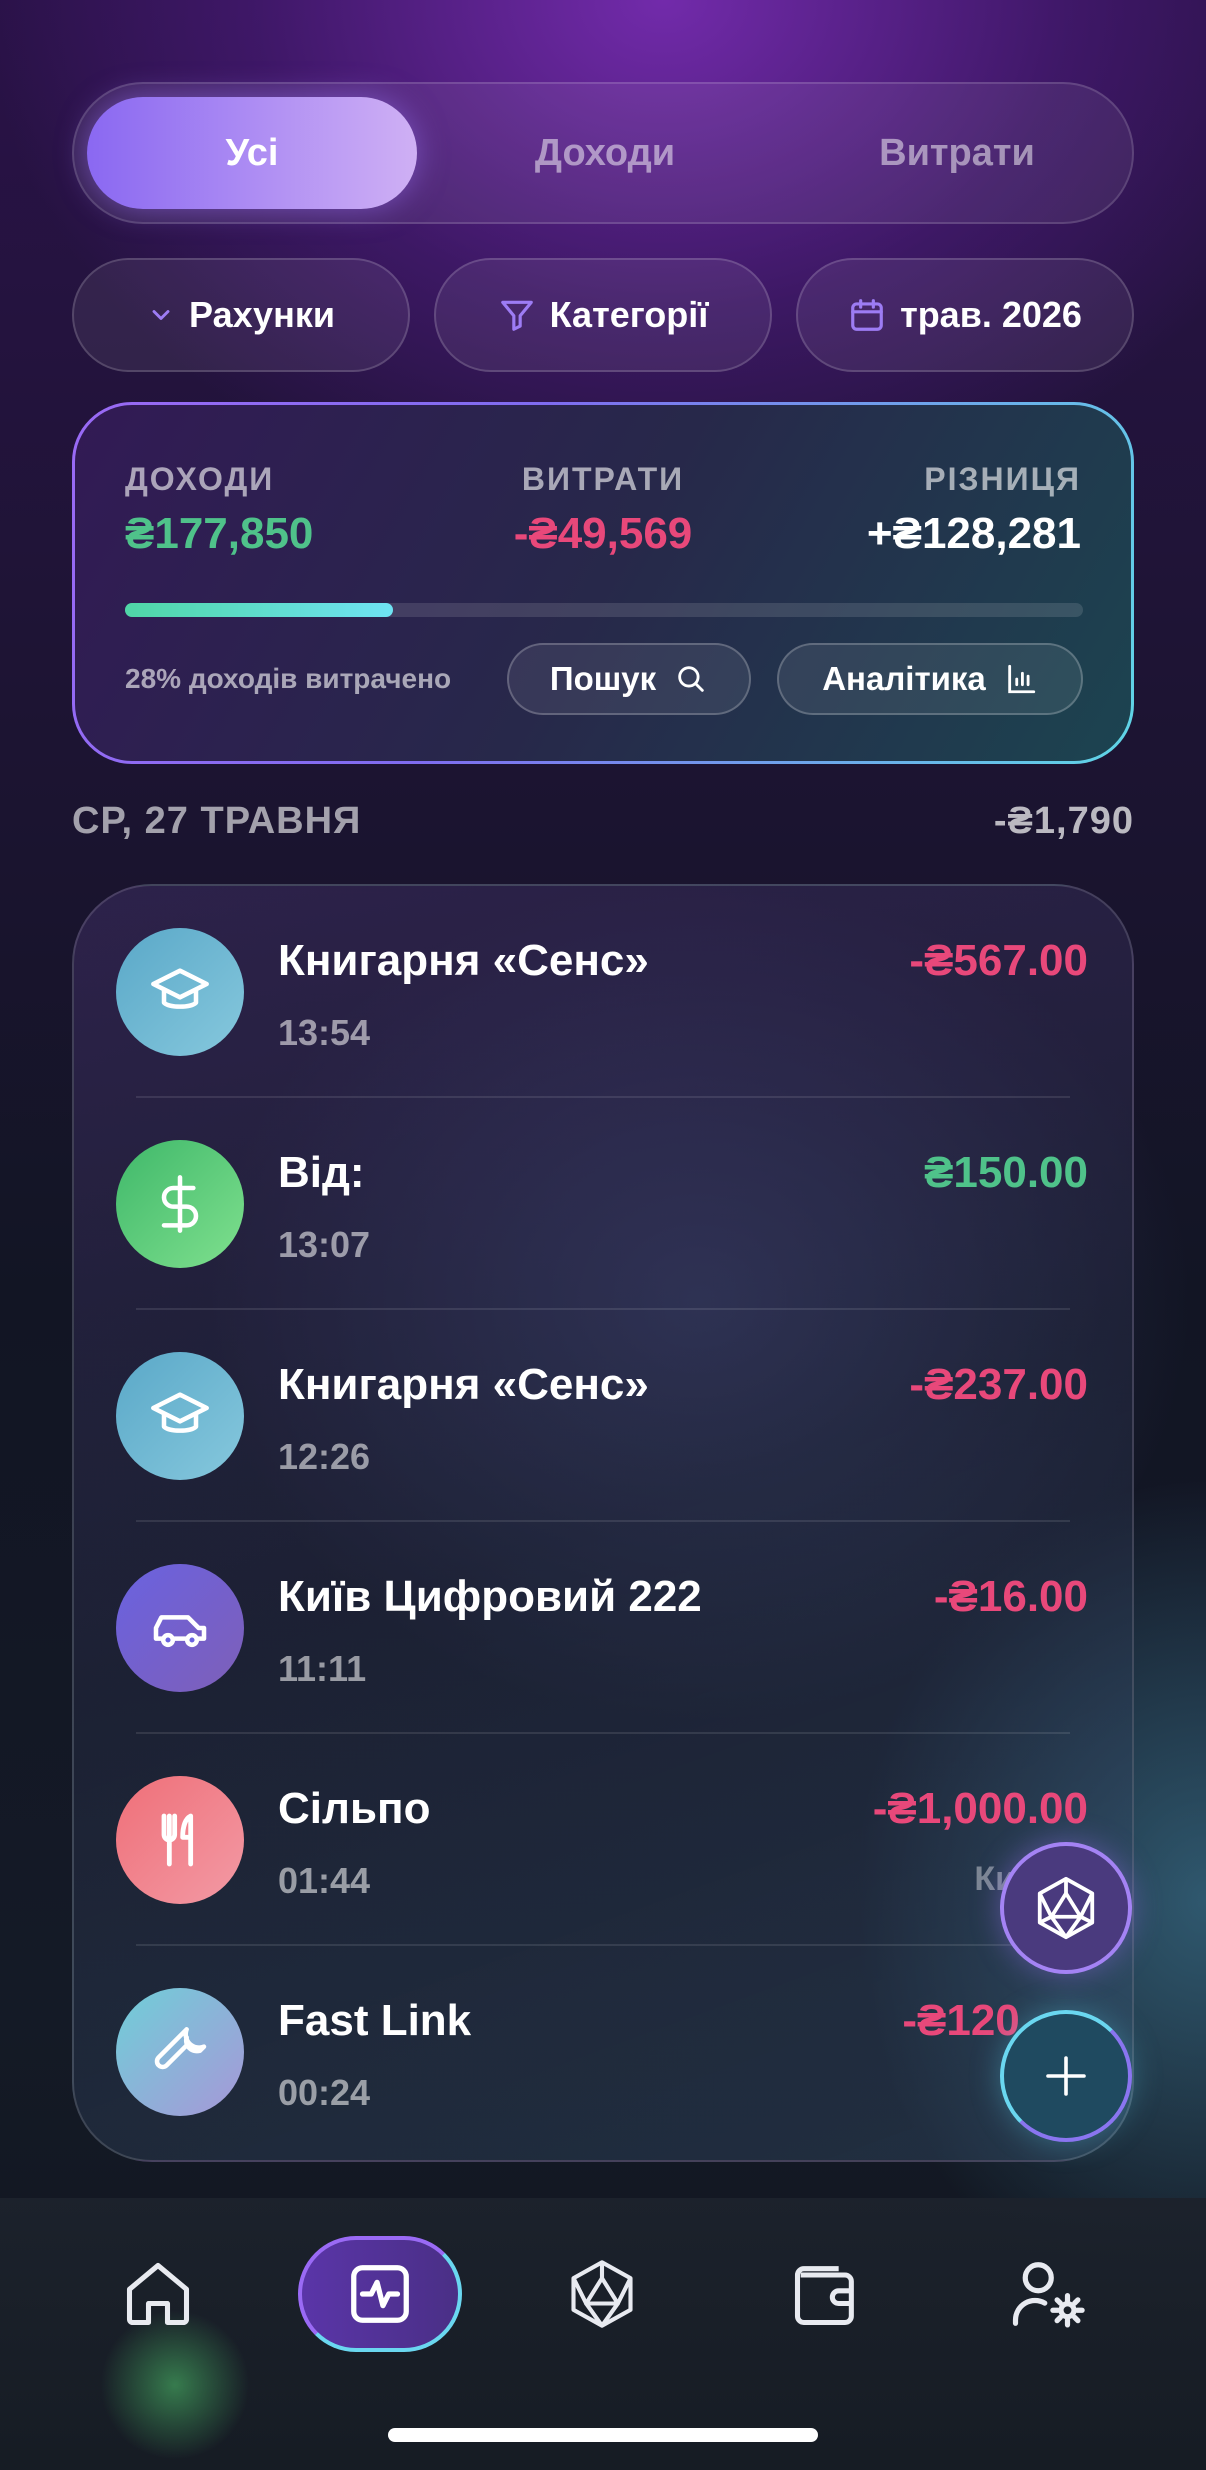 This screenshot has width=1206, height=2470. I want to click on transaction-row: Від: 13:07 ₴150.00, so click(603, 1204).